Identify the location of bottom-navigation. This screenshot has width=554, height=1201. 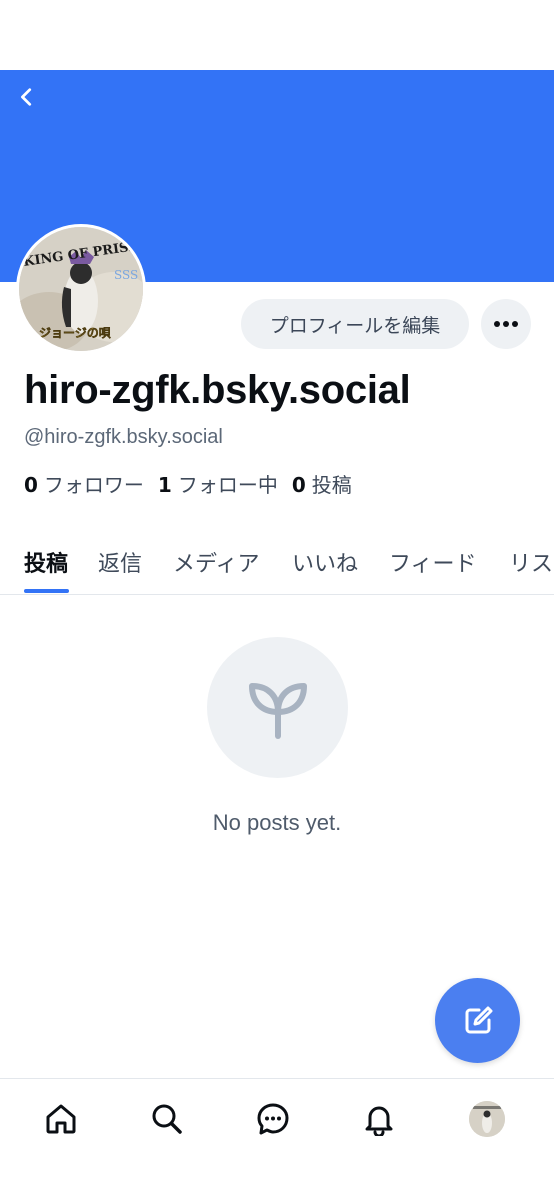
(277, 1139).